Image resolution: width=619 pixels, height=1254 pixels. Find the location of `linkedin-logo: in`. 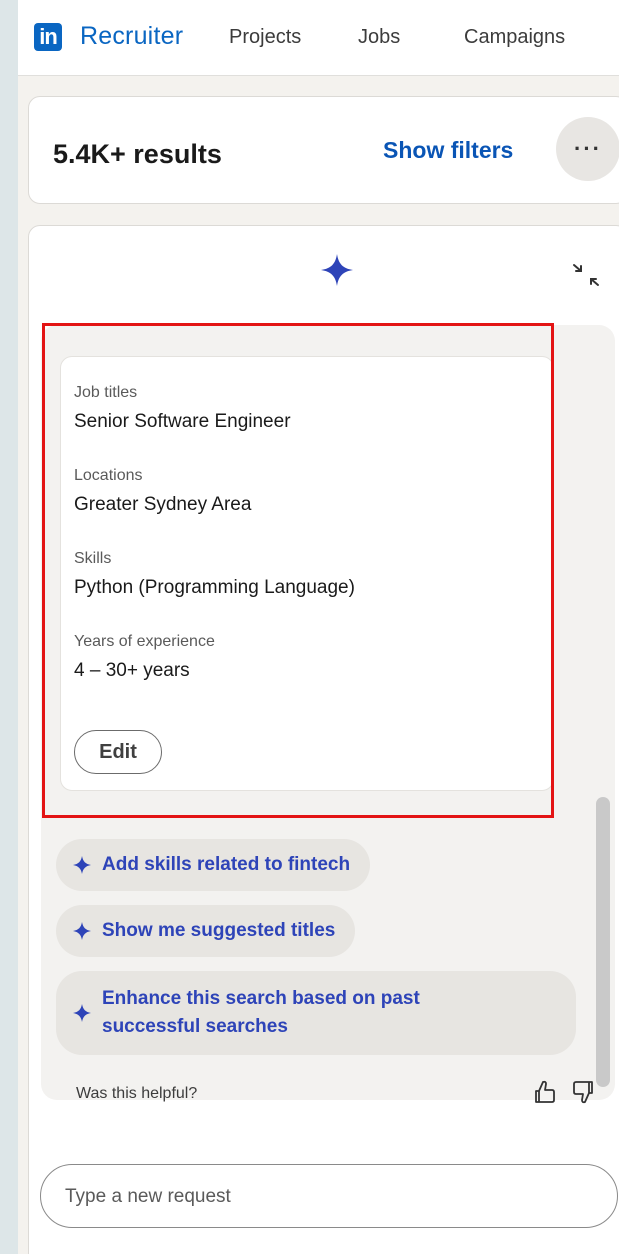

linkedin-logo: in is located at coordinates (48, 37).